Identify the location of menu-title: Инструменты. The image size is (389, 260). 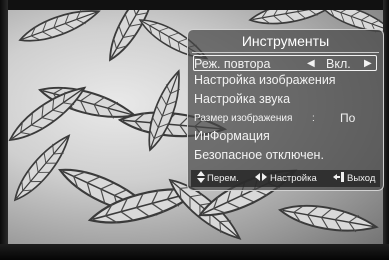
(285, 41).